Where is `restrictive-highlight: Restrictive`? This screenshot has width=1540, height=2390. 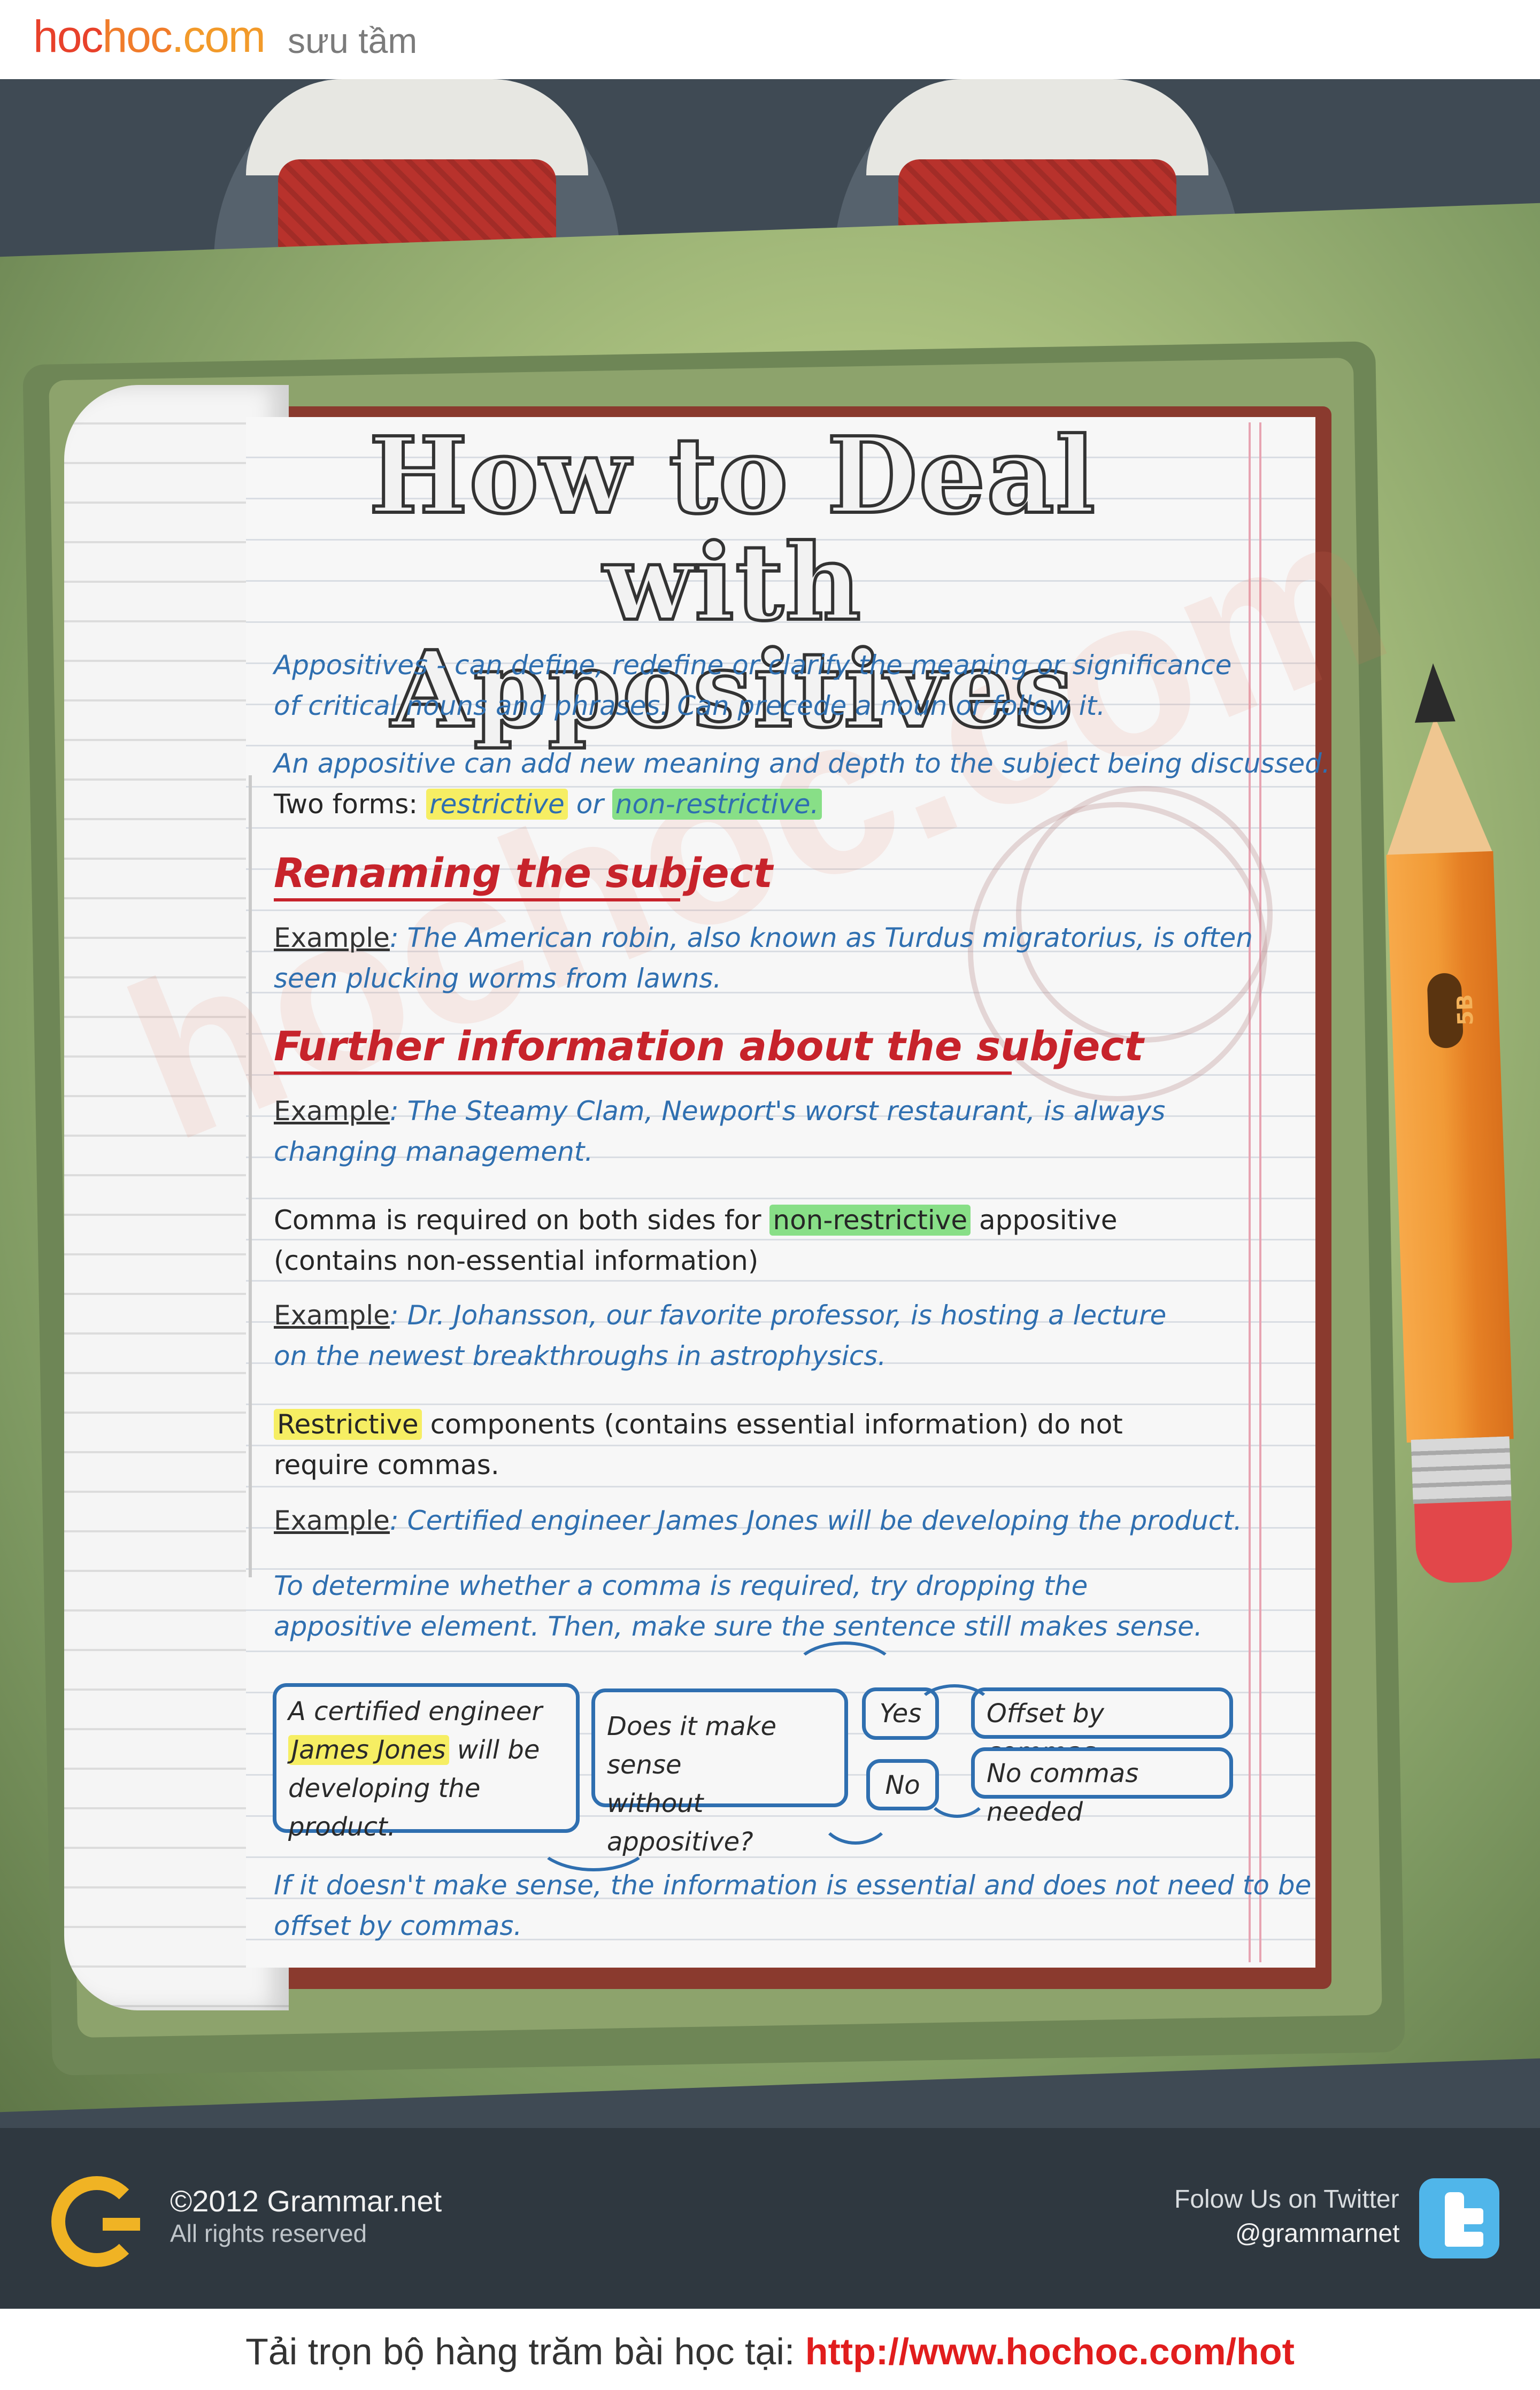
restrictive-highlight: Restrictive is located at coordinates (348, 1424).